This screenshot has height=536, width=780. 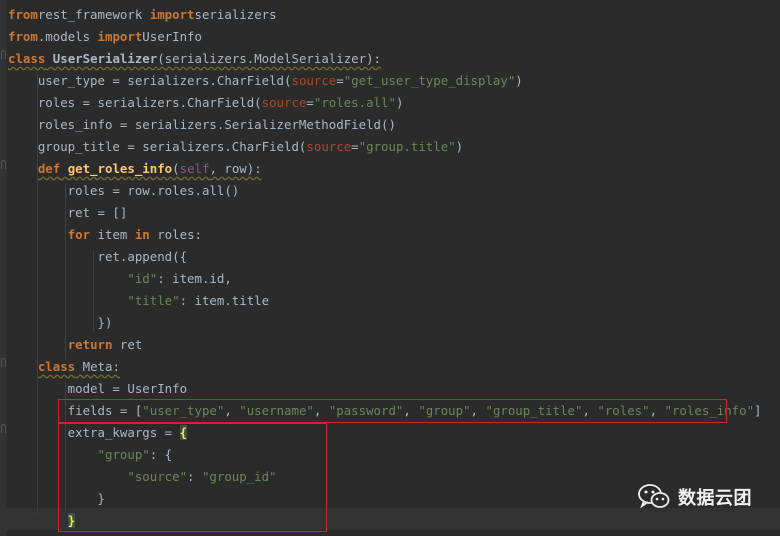 What do you see at coordinates (715, 498) in the screenshot?
I see `watermark-text: 数据云团` at bounding box center [715, 498].